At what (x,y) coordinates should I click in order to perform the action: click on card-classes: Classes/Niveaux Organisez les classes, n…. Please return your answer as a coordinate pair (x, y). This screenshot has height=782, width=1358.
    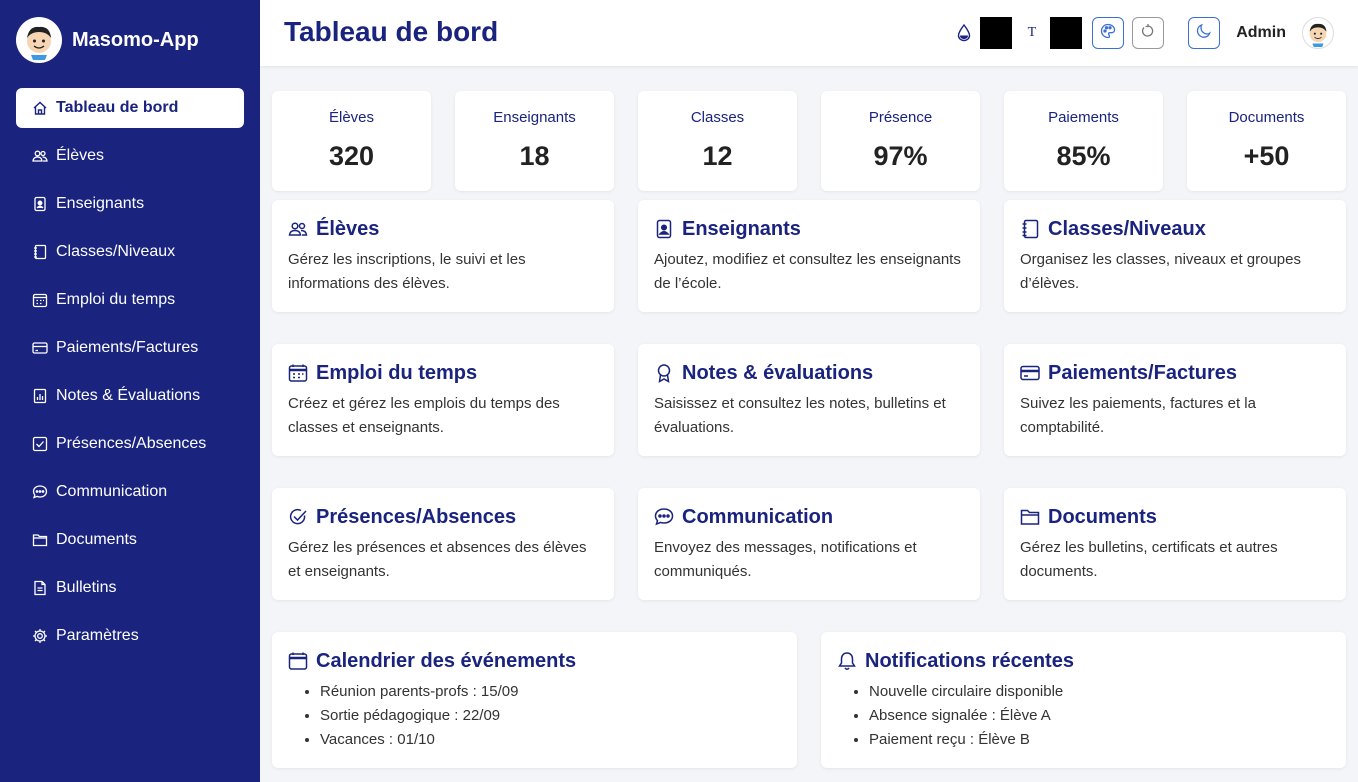
    Looking at the image, I should click on (1175, 256).